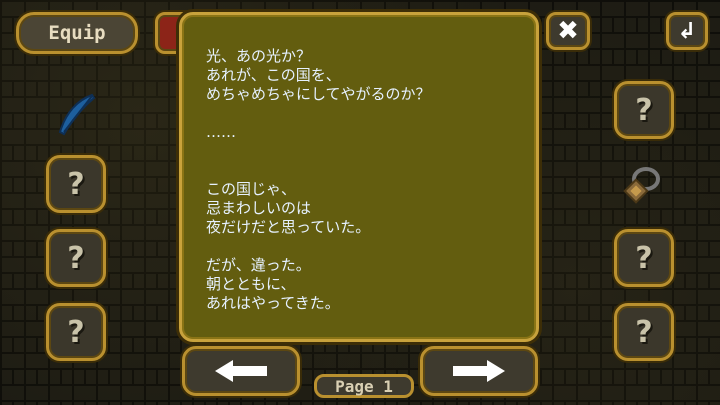  I want to click on return-button: ↲, so click(687, 31).